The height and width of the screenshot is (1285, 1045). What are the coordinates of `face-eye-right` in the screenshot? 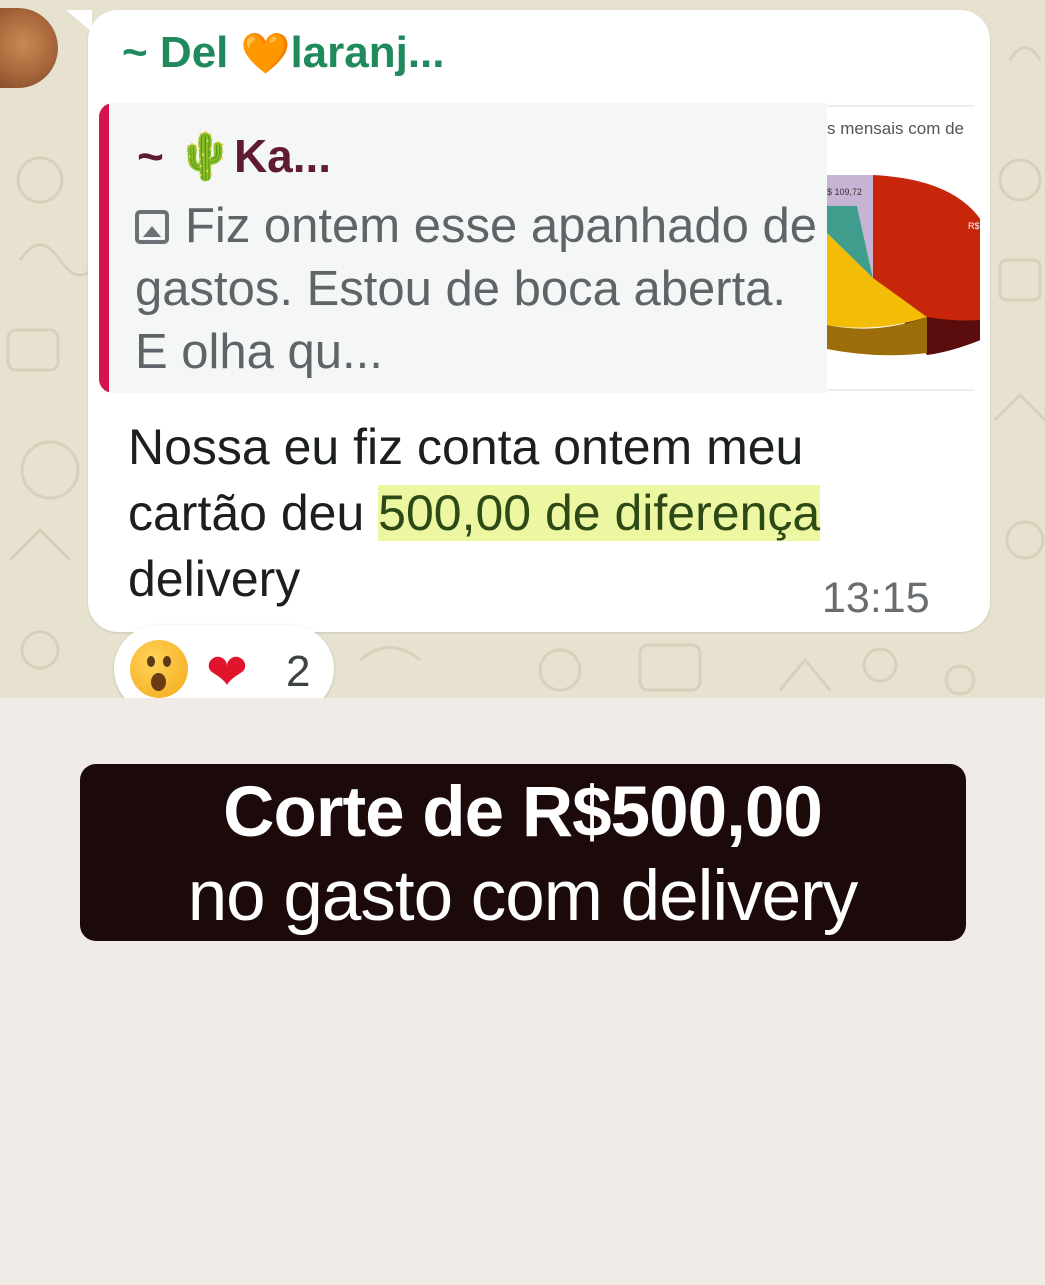 It's located at (167, 661).